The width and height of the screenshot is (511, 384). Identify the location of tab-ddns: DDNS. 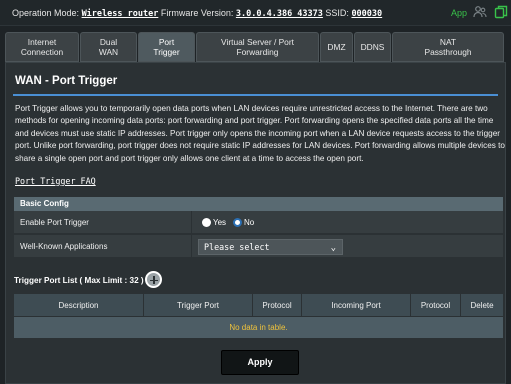
(372, 47).